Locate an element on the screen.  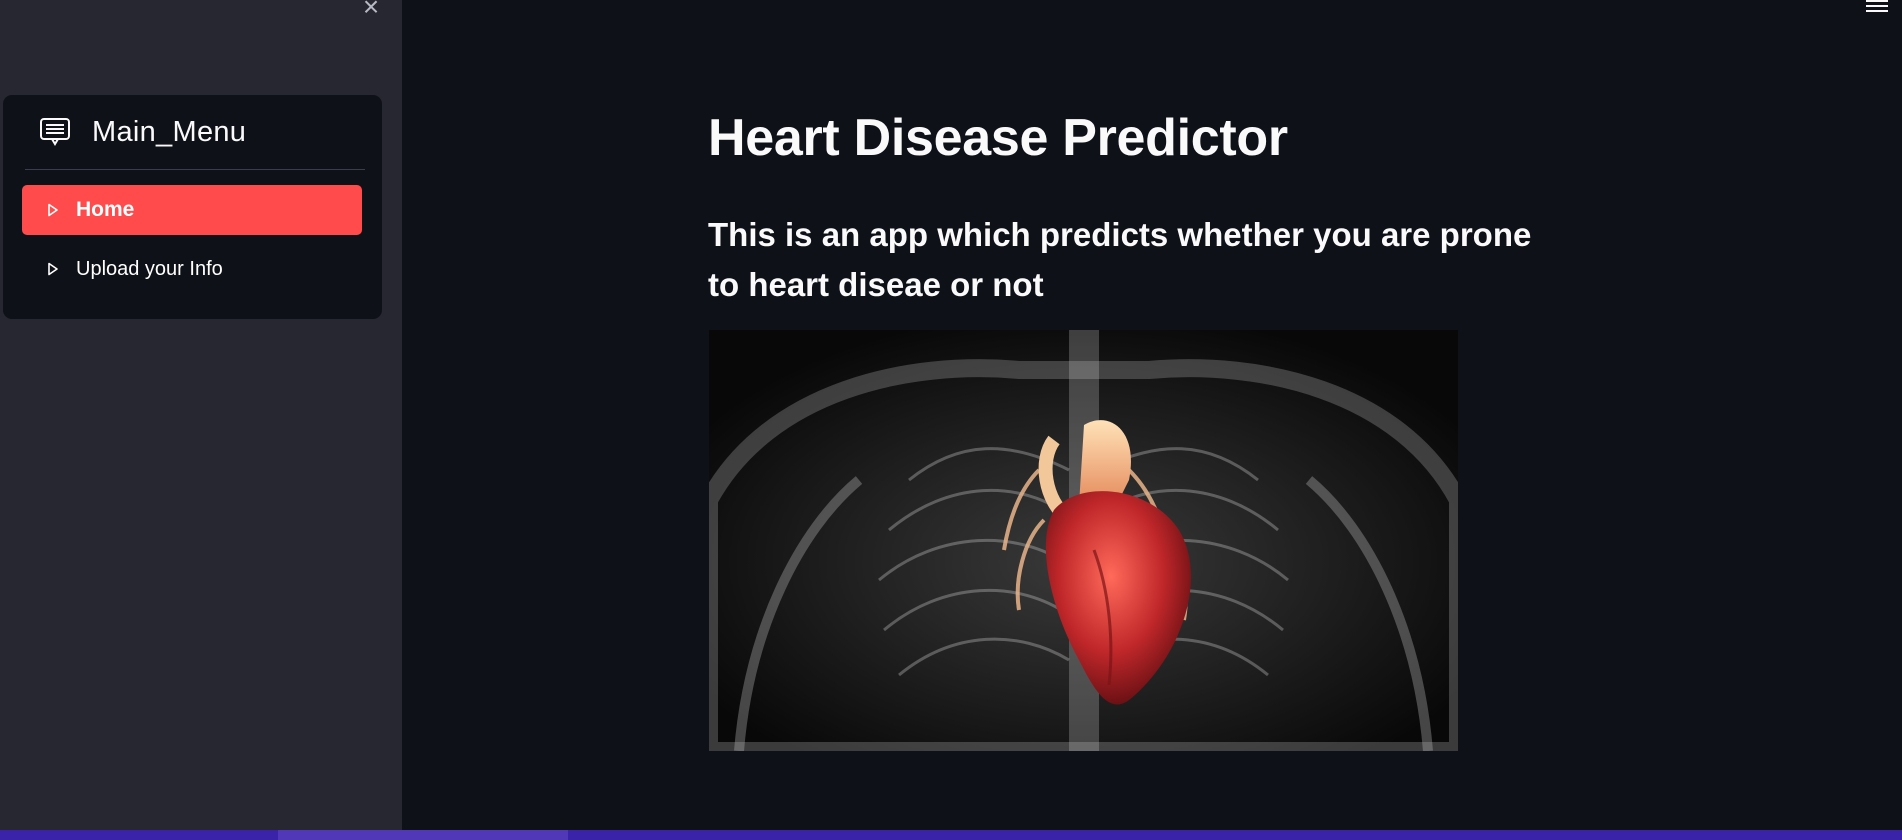
menu-header: Main_Menu is located at coordinates (195, 132).